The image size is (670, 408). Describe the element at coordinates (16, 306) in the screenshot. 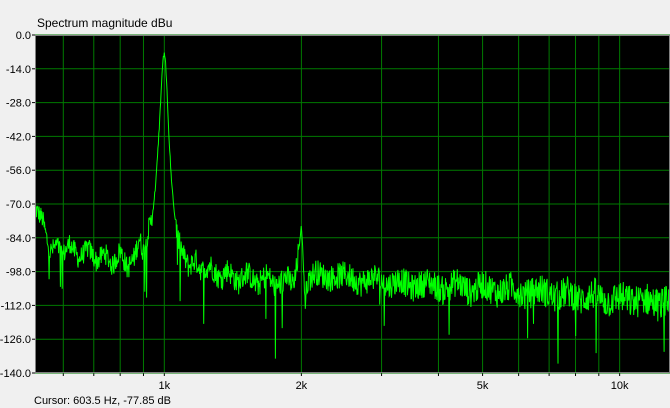

I see `y-tick-label: -112.0` at that location.